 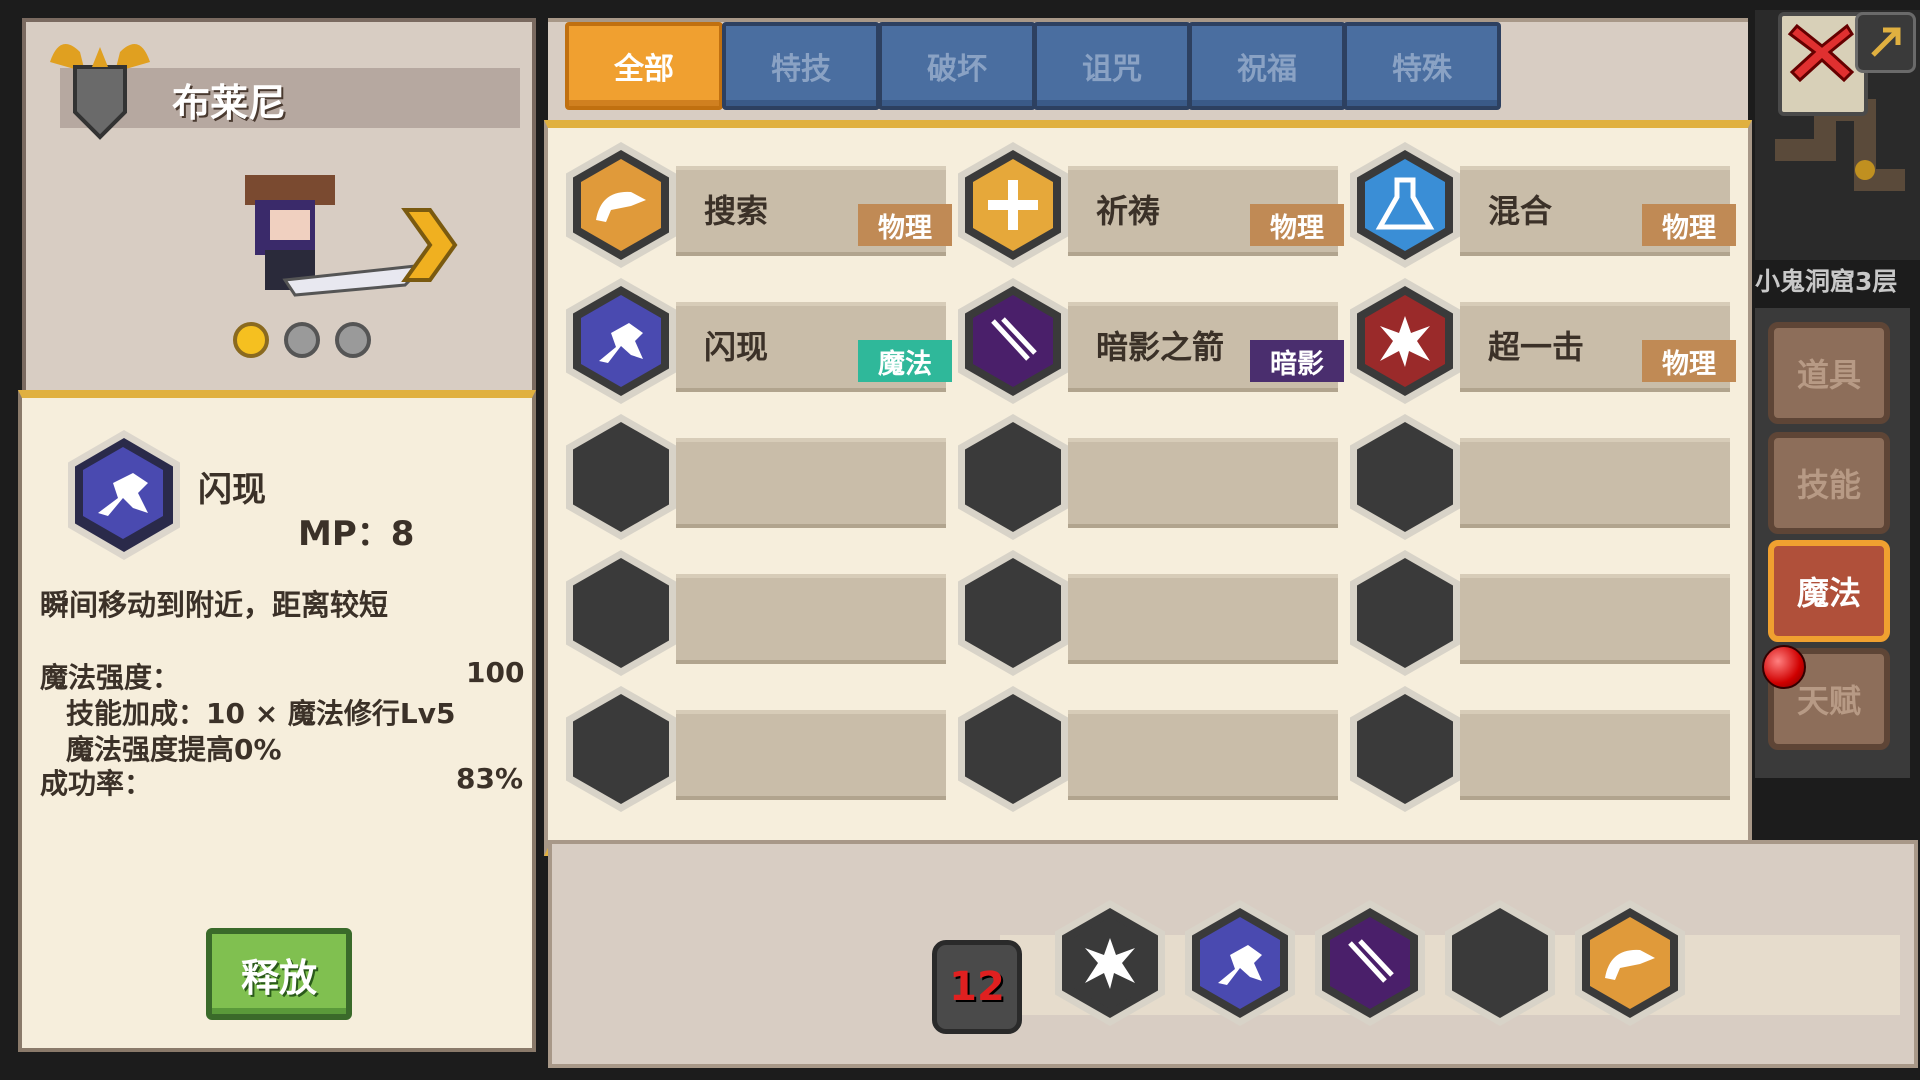 I want to click on skill-slot-blink, so click(x=621, y=341).